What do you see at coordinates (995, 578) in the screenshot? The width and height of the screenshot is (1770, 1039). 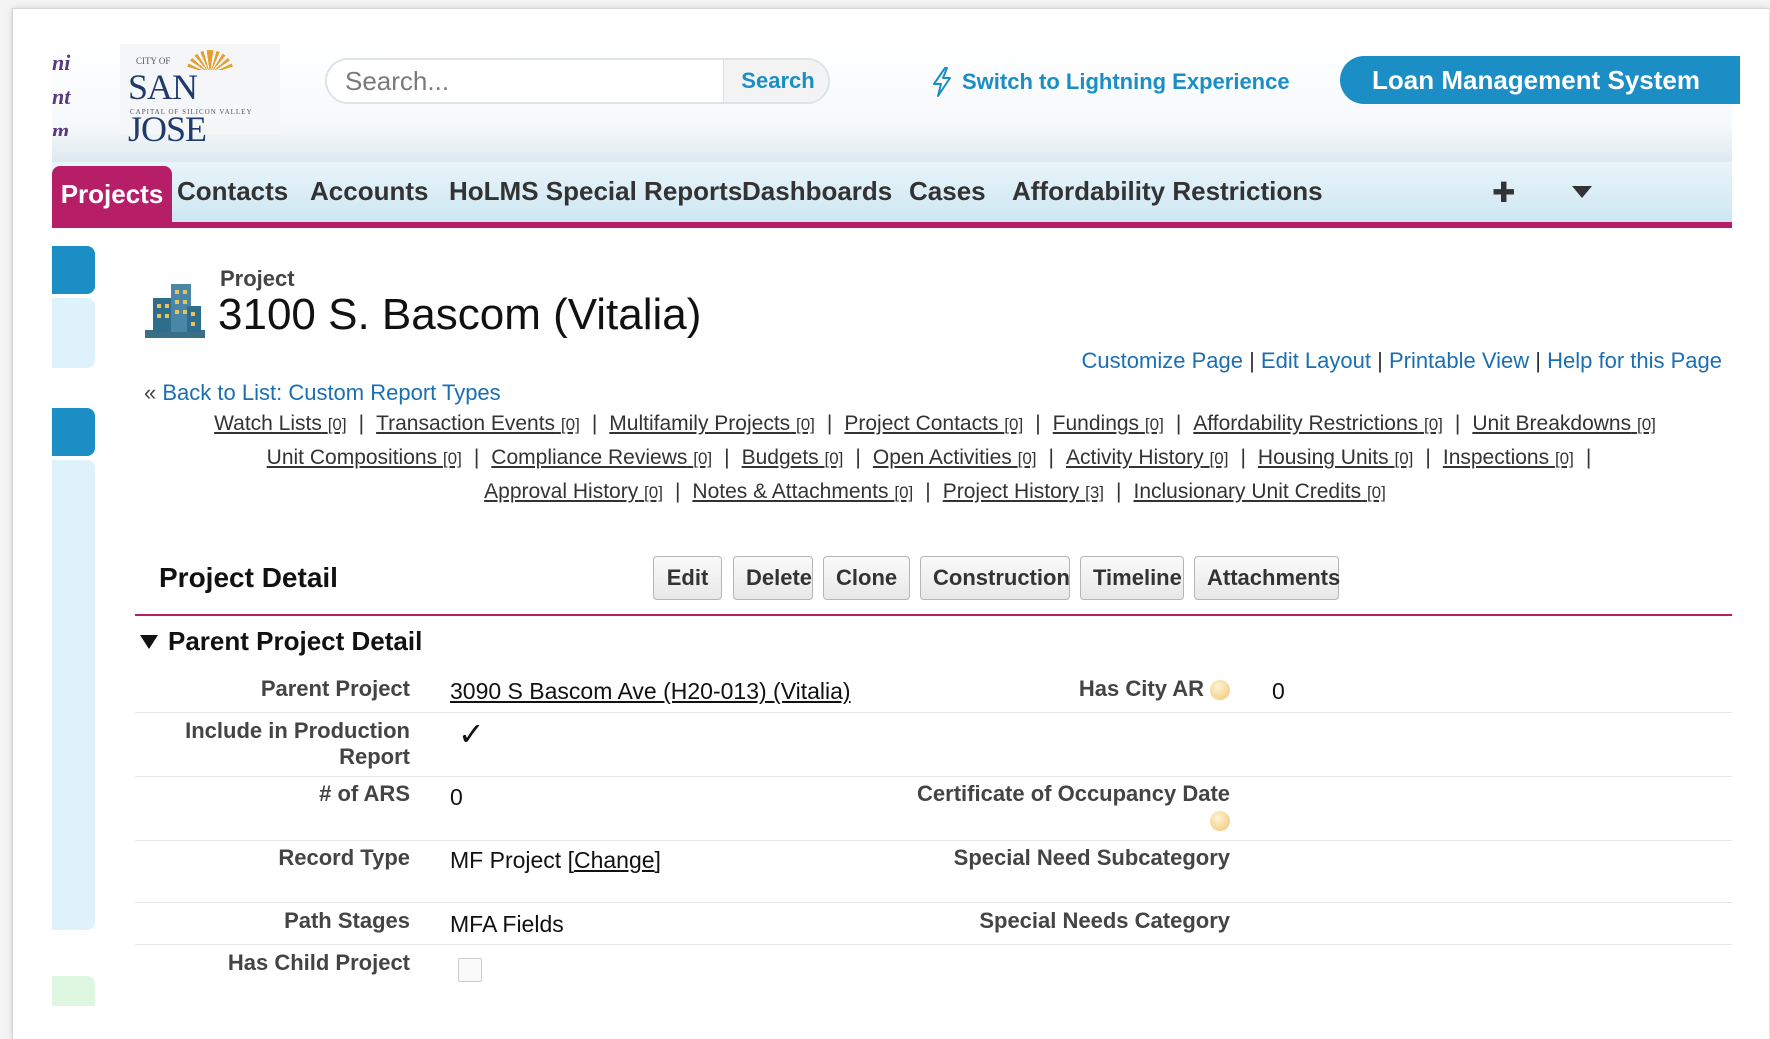 I see `construction-button: Construction` at bounding box center [995, 578].